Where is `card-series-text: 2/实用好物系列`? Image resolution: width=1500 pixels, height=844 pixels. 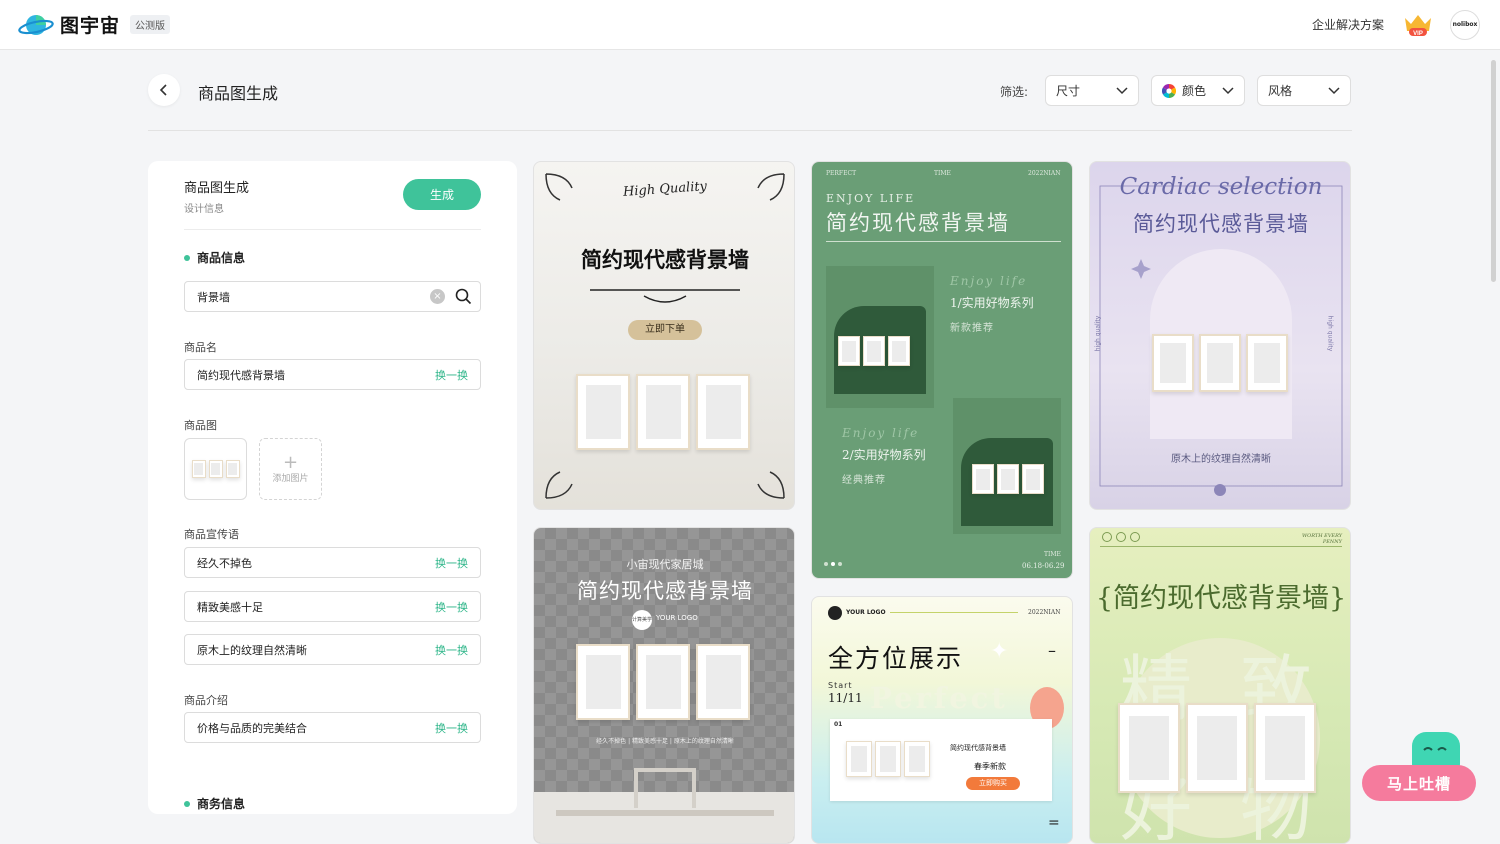 card-series-text: 2/实用好物系列 is located at coordinates (884, 455).